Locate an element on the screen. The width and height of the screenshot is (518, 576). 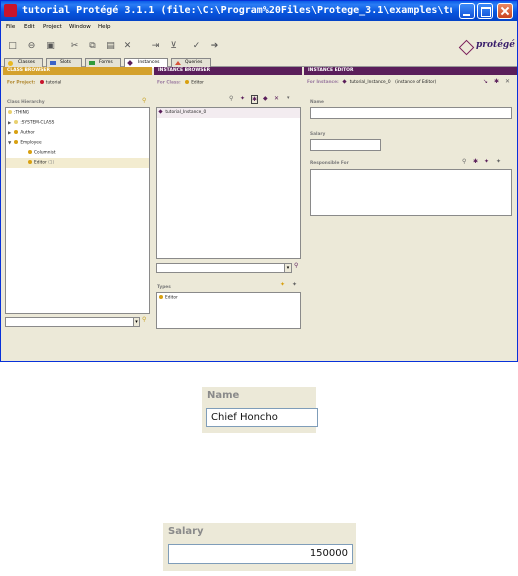
menu-file: File is located at coordinates (10, 27).